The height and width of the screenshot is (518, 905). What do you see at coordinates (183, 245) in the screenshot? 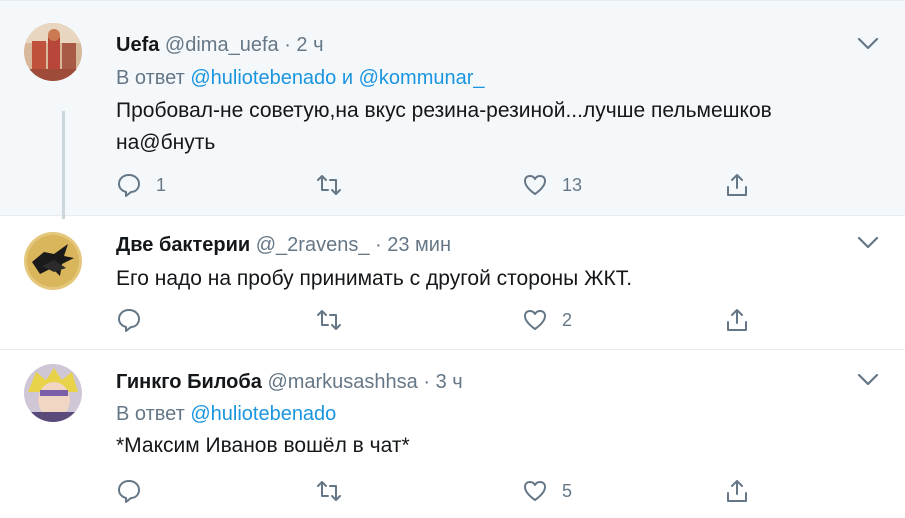
I see `display-name: Две бактерии` at bounding box center [183, 245].